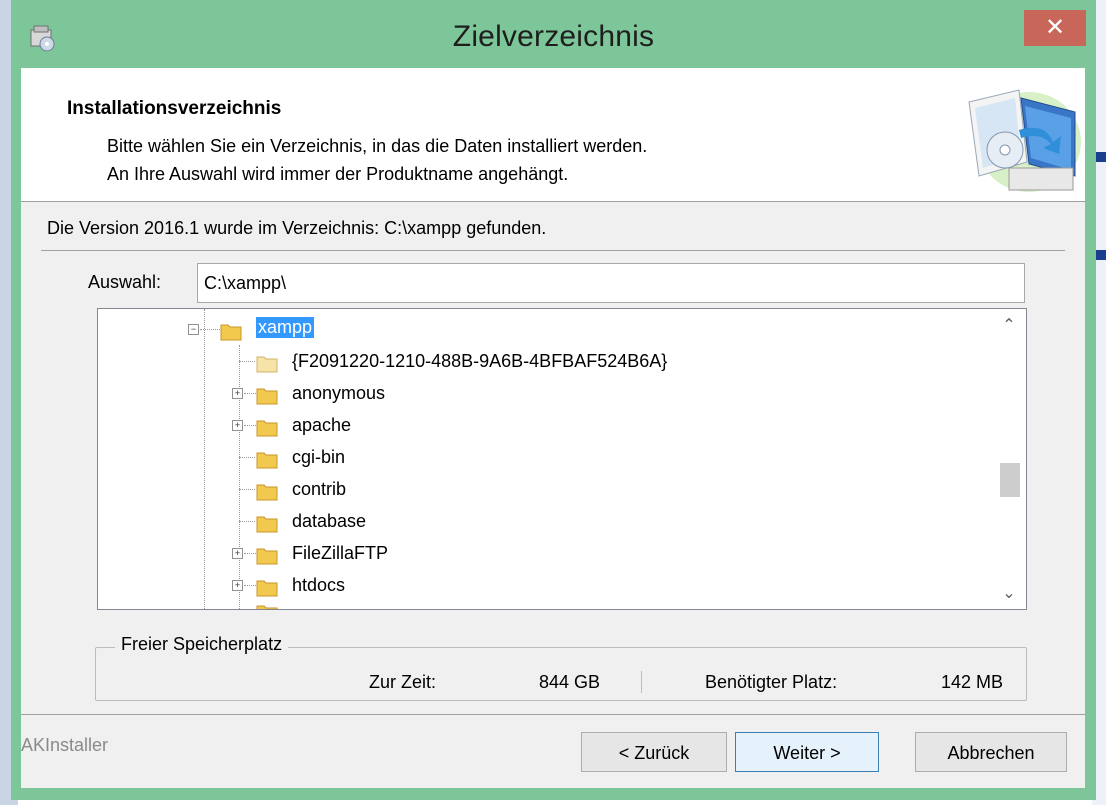 This screenshot has height=805, width=1106. I want to click on tree-item-label: anonymous, so click(339, 393).